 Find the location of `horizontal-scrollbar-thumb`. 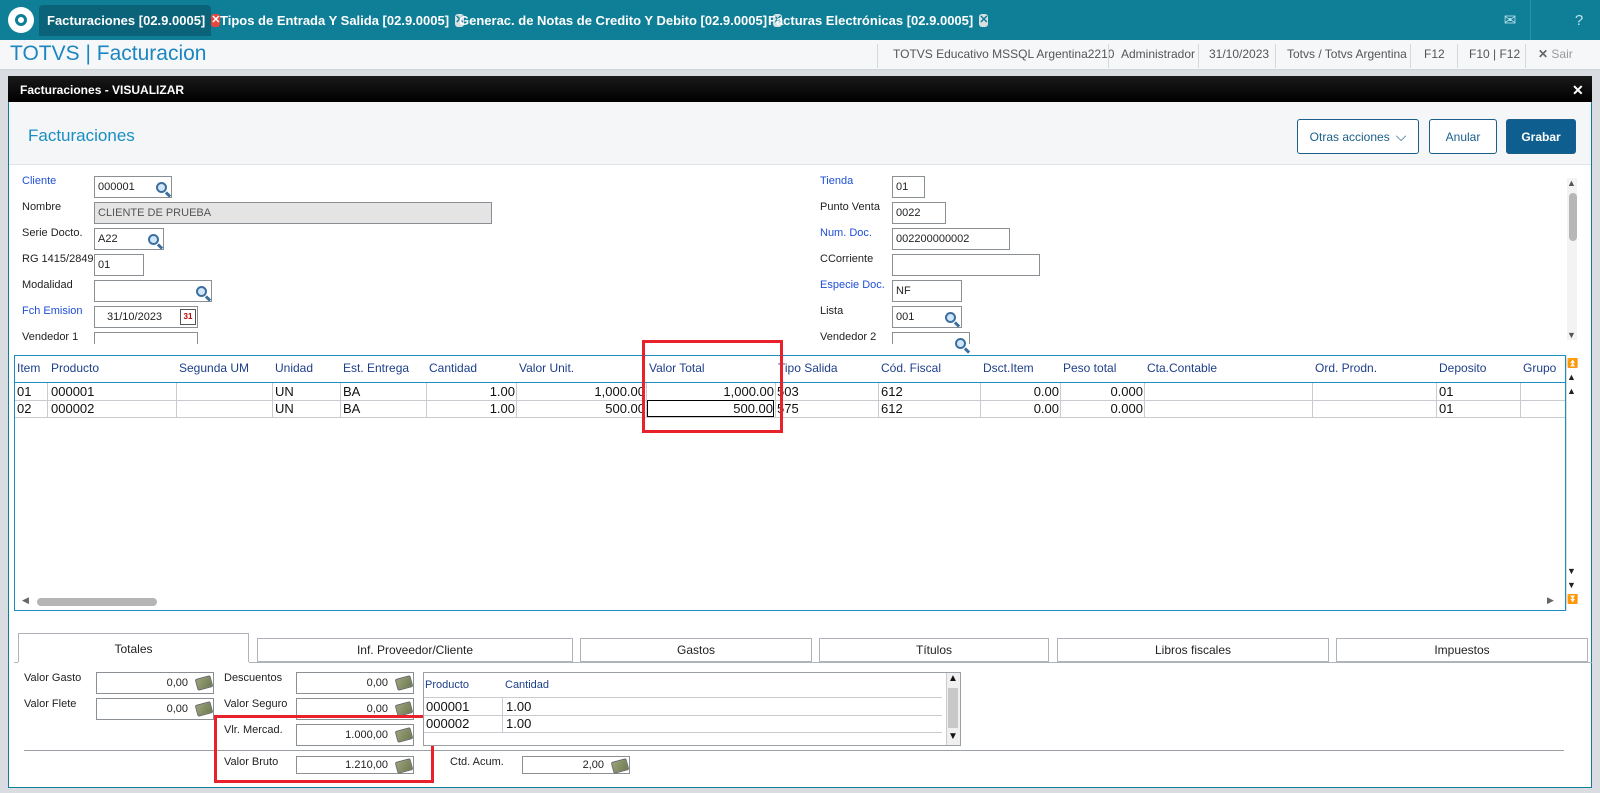

horizontal-scrollbar-thumb is located at coordinates (97, 602).